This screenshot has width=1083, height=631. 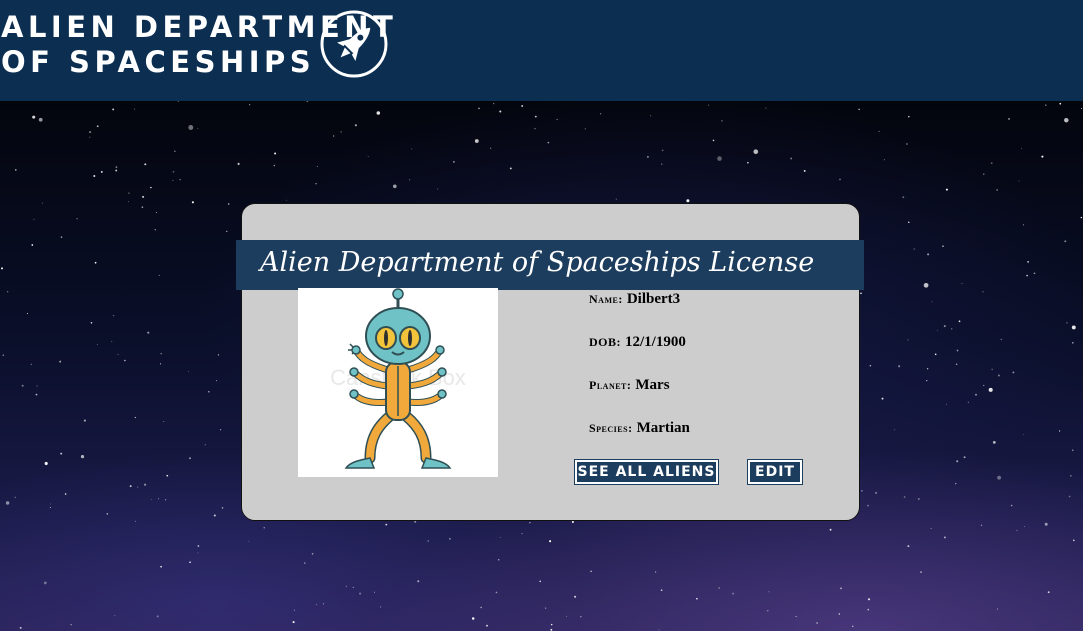 What do you see at coordinates (629, 385) in the screenshot?
I see `planet-field: Planet: Mars` at bounding box center [629, 385].